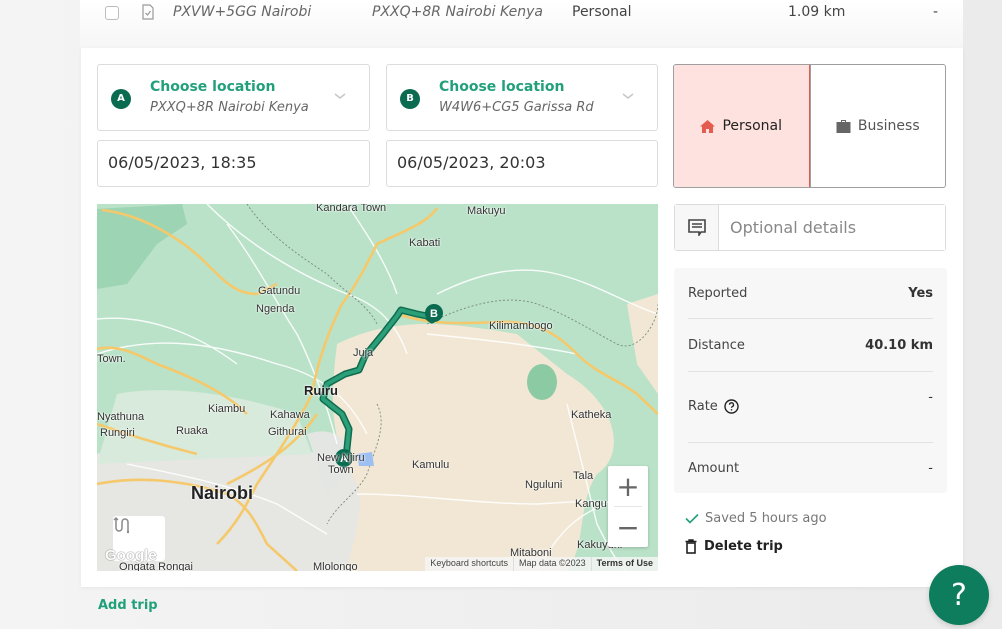 The width and height of the screenshot is (1002, 629). Describe the element at coordinates (810, 345) in the screenshot. I see `summary-row-distance: Distance 40.10 km` at that location.